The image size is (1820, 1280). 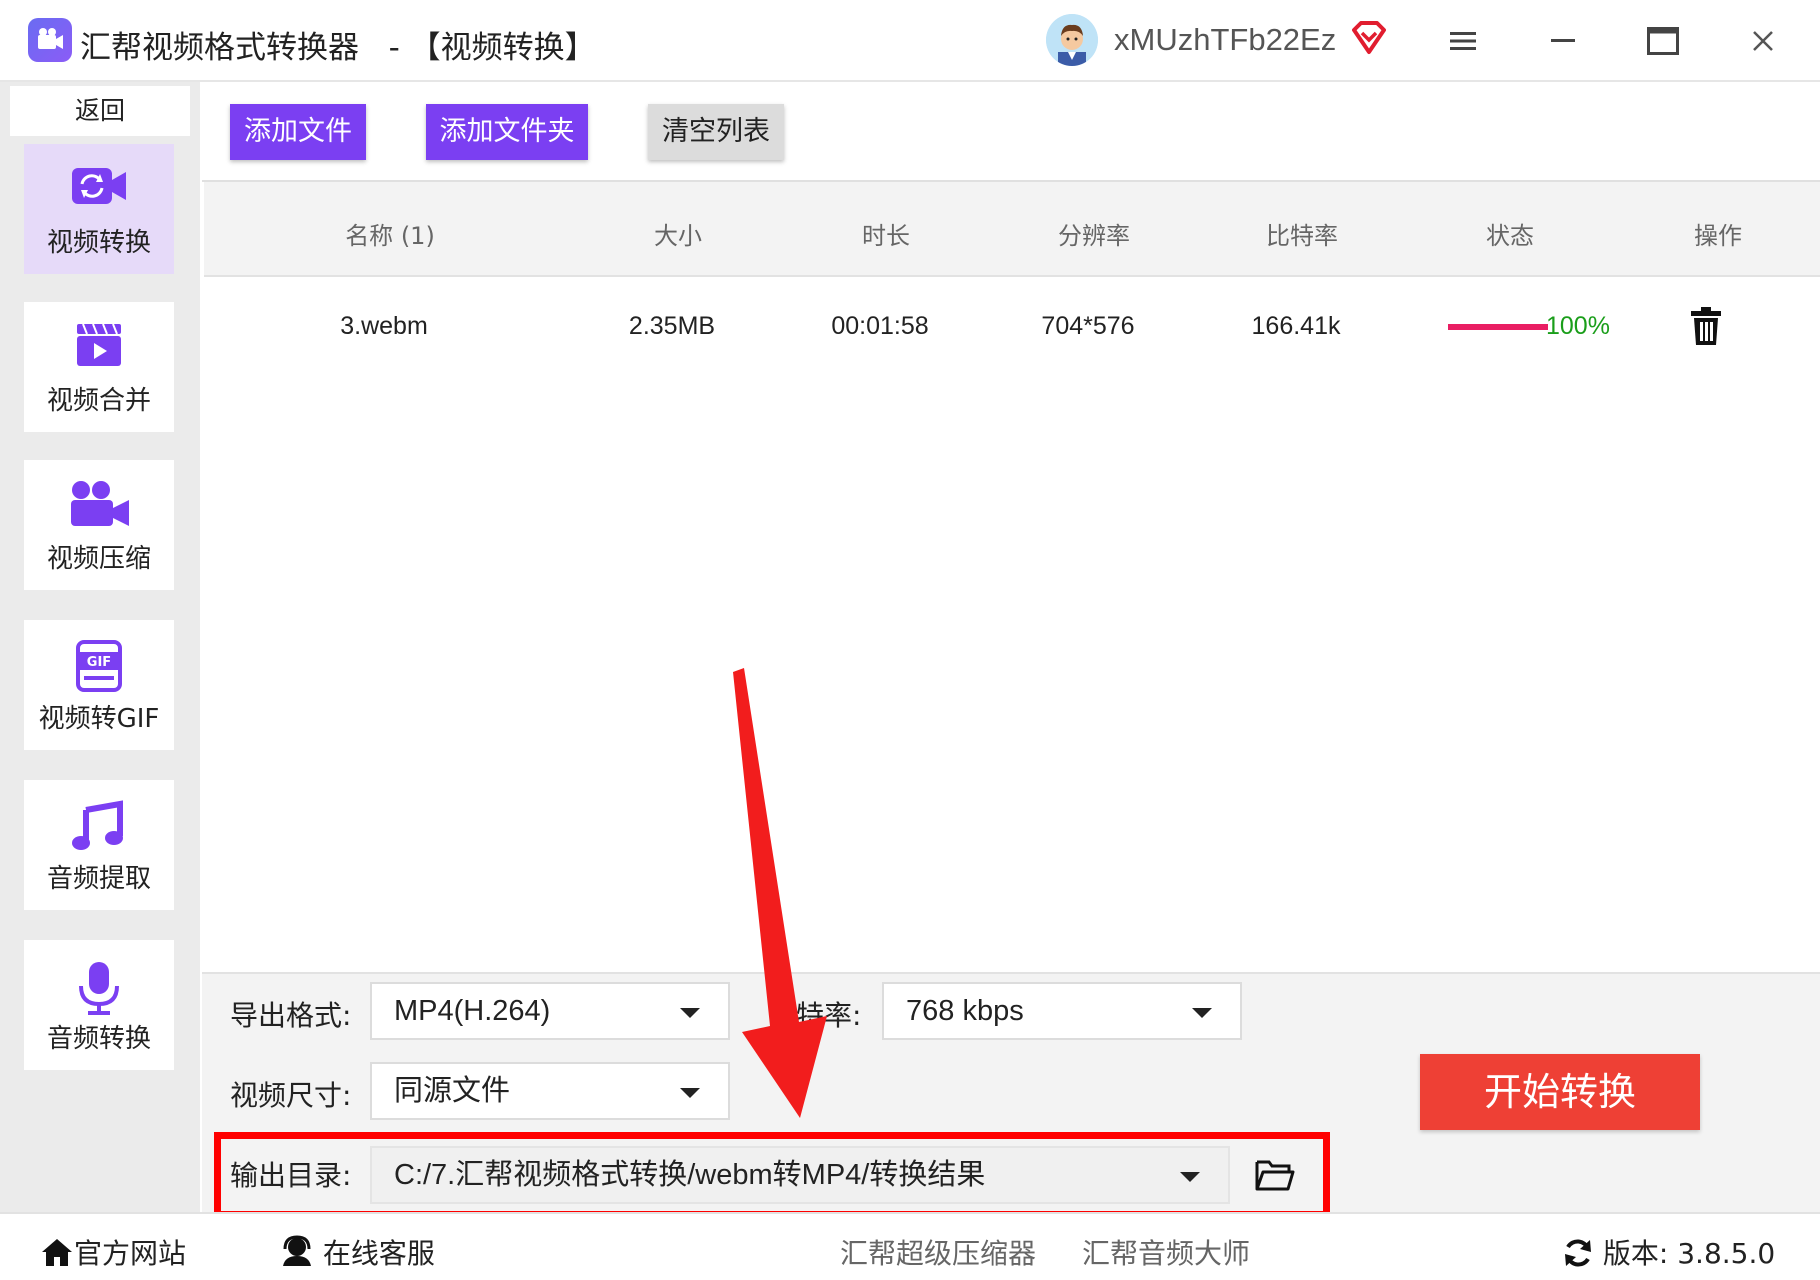 What do you see at coordinates (390, 233) in the screenshot?
I see `column-header-name: 名称 (1)` at bounding box center [390, 233].